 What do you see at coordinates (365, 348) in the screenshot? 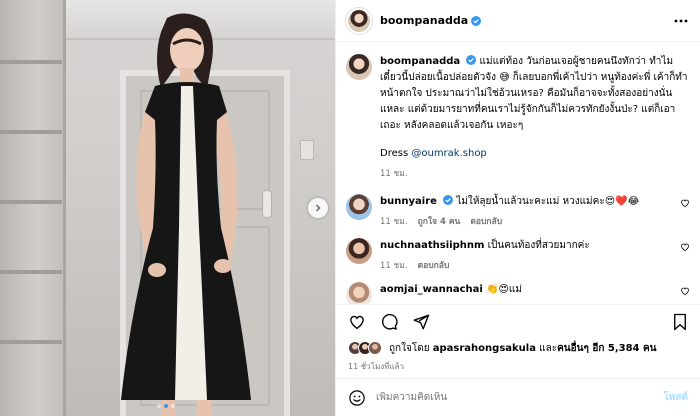
I see `likers-avatars` at bounding box center [365, 348].